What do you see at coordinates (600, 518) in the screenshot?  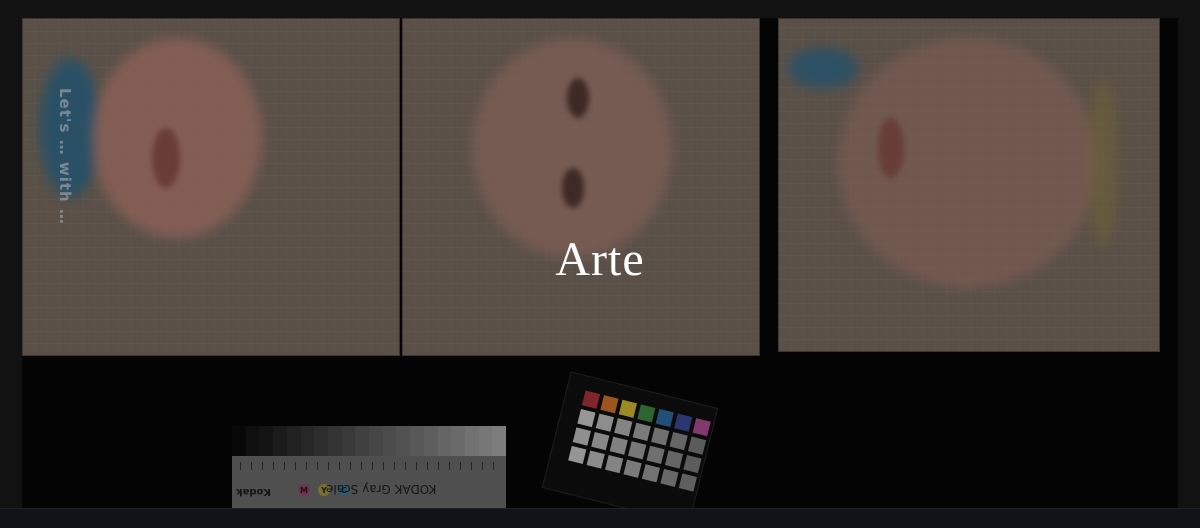 I see `bottom-strip` at bounding box center [600, 518].